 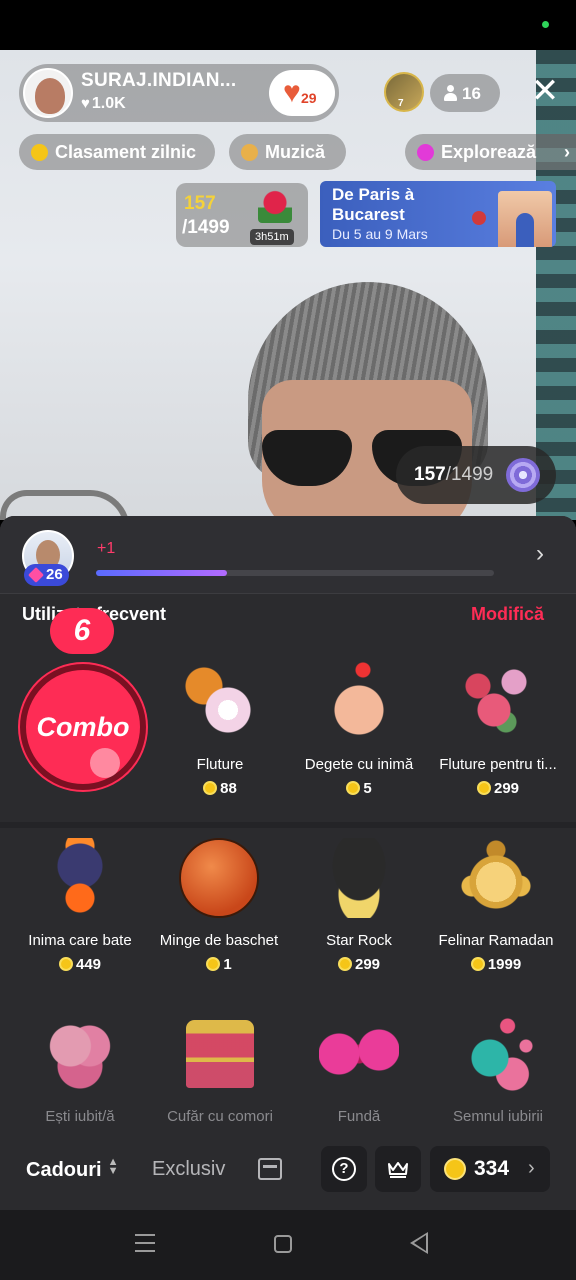 What do you see at coordinates (85, 103) in the screenshot?
I see `heart-icon: ♥` at bounding box center [85, 103].